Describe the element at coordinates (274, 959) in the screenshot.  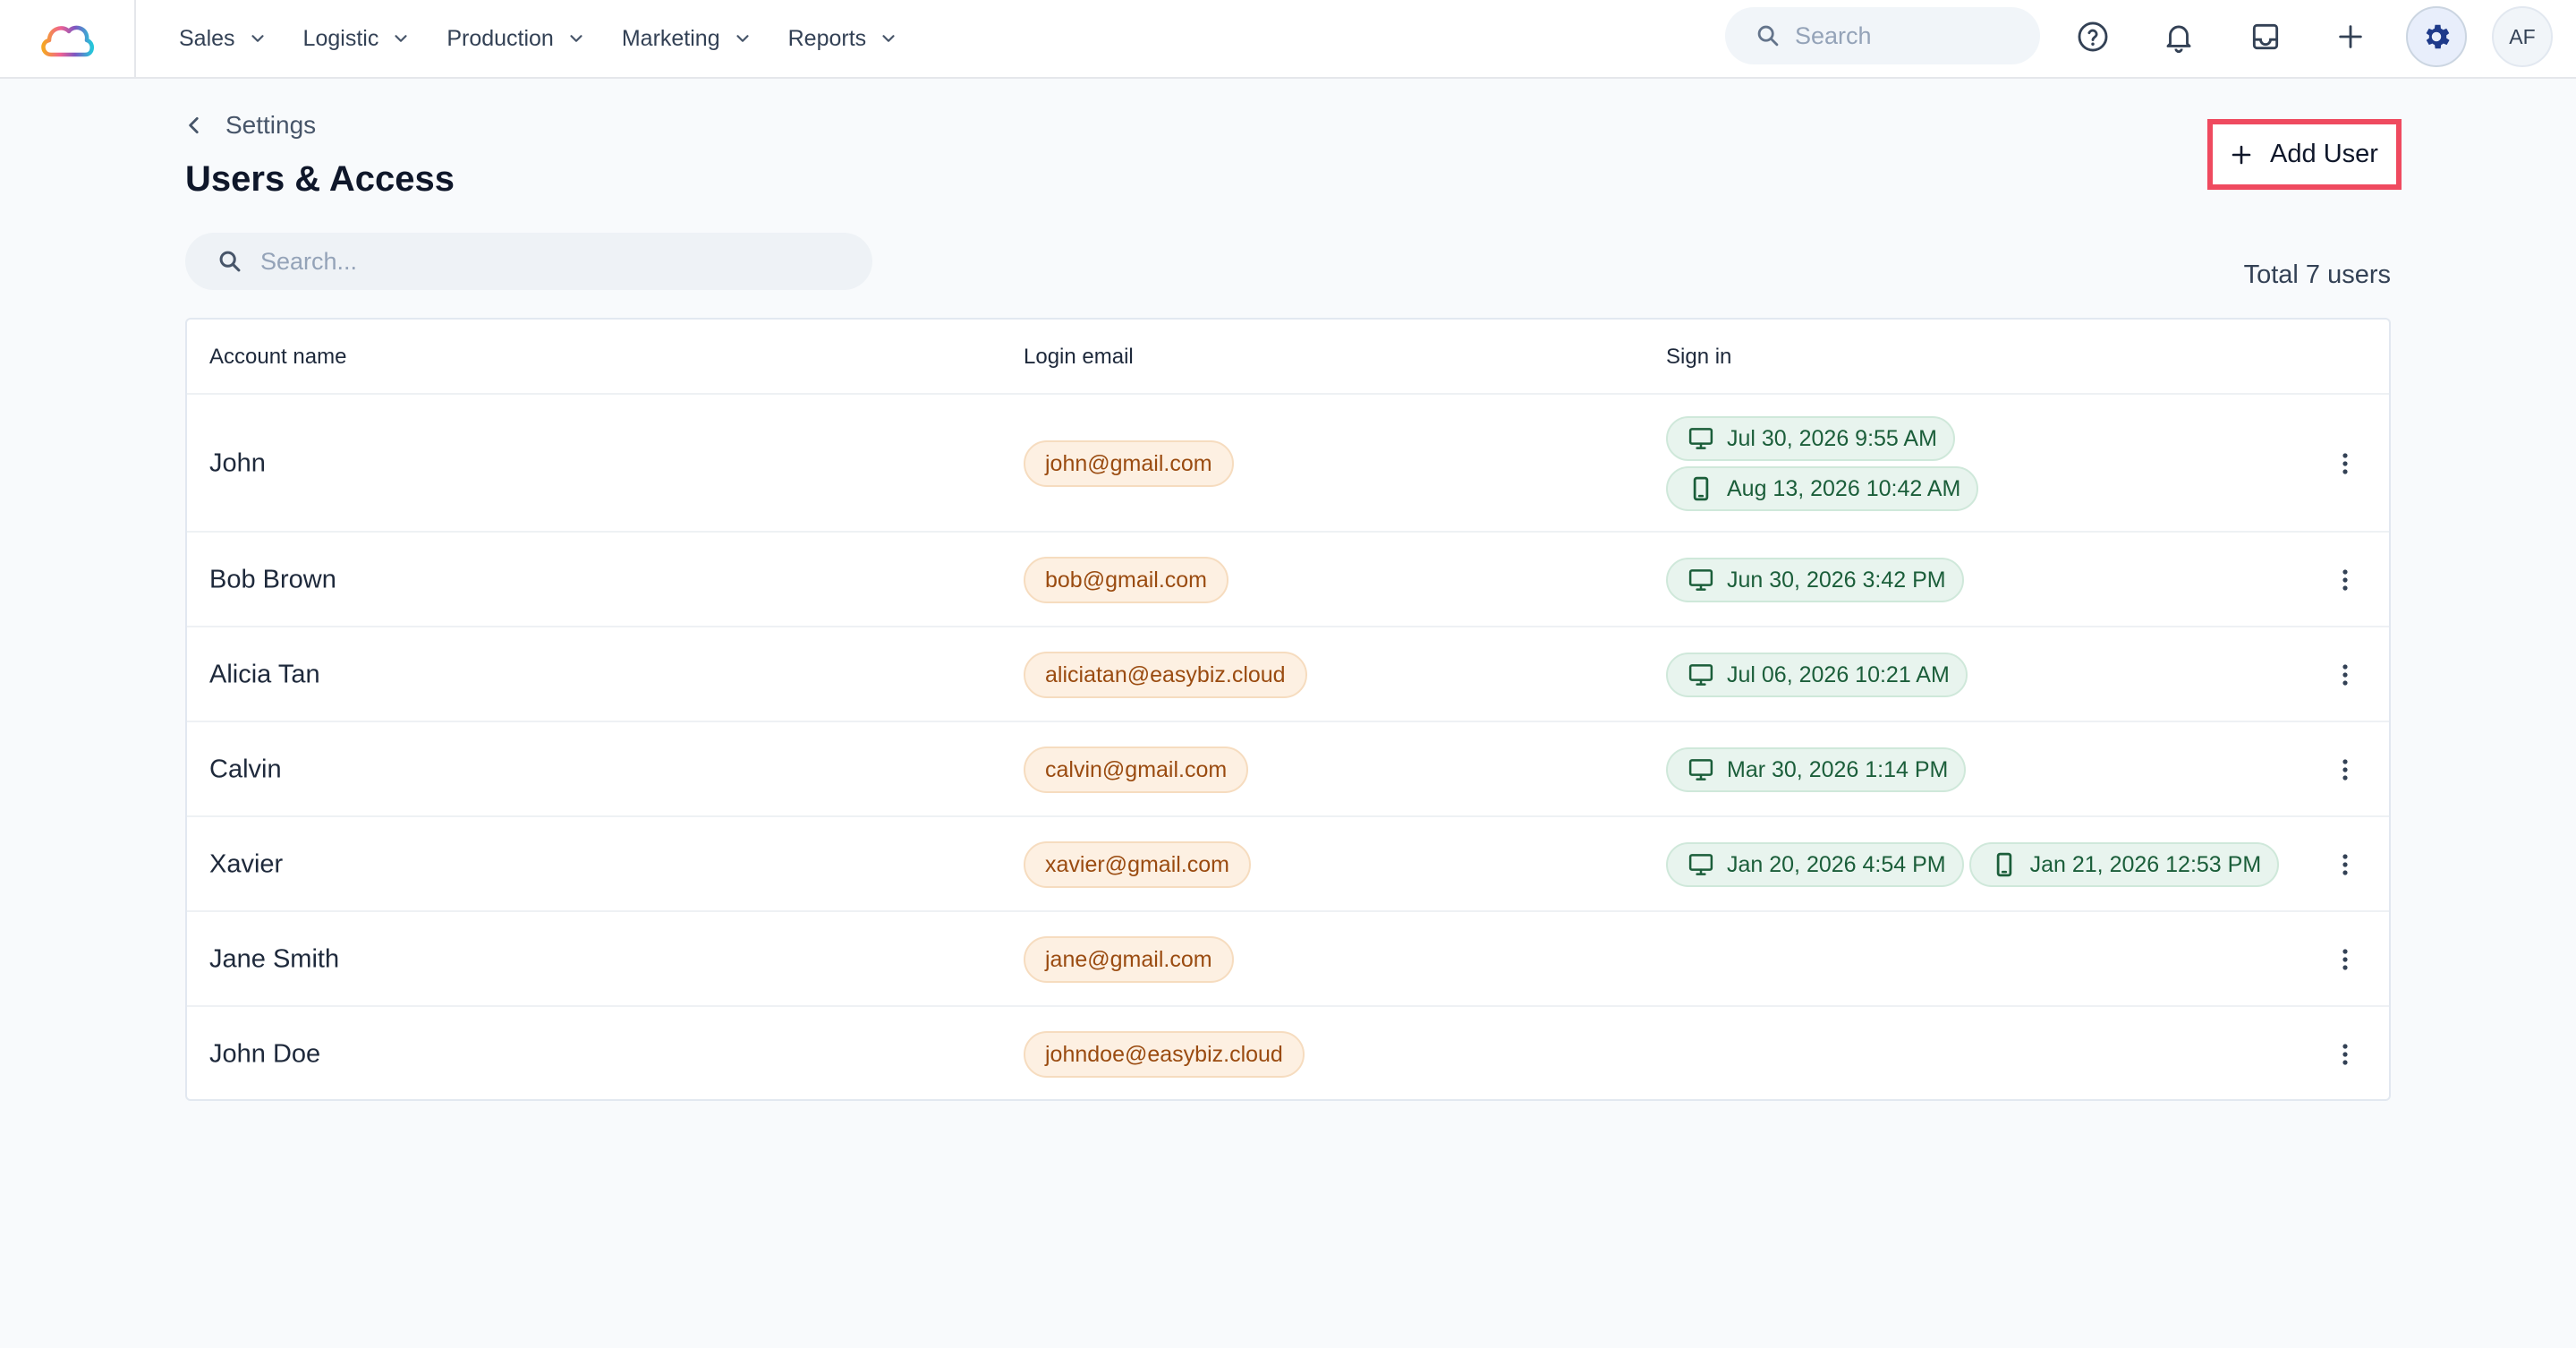
I see `account-name: Jane Smith` at that location.